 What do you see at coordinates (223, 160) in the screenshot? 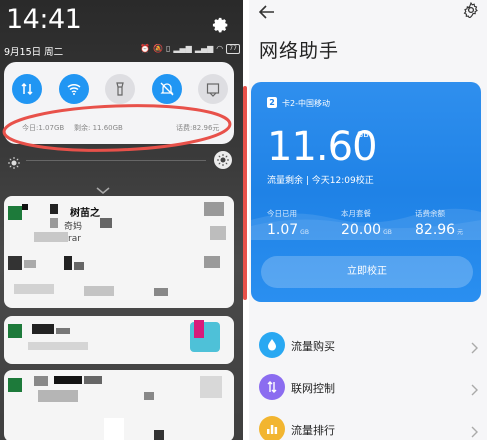
I see `brightness-high-icon` at bounding box center [223, 160].